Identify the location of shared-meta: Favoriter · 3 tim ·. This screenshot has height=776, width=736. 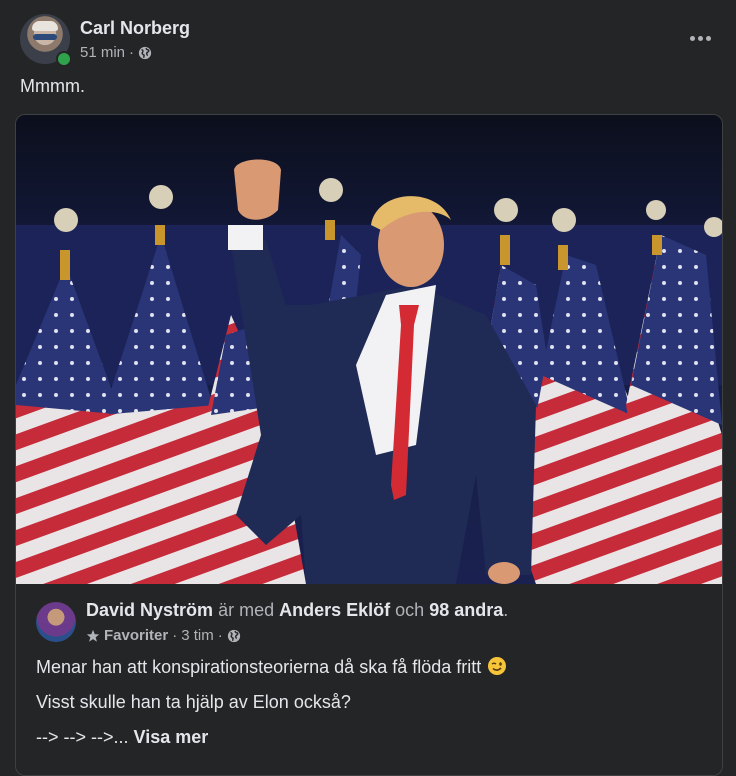
(163, 635).